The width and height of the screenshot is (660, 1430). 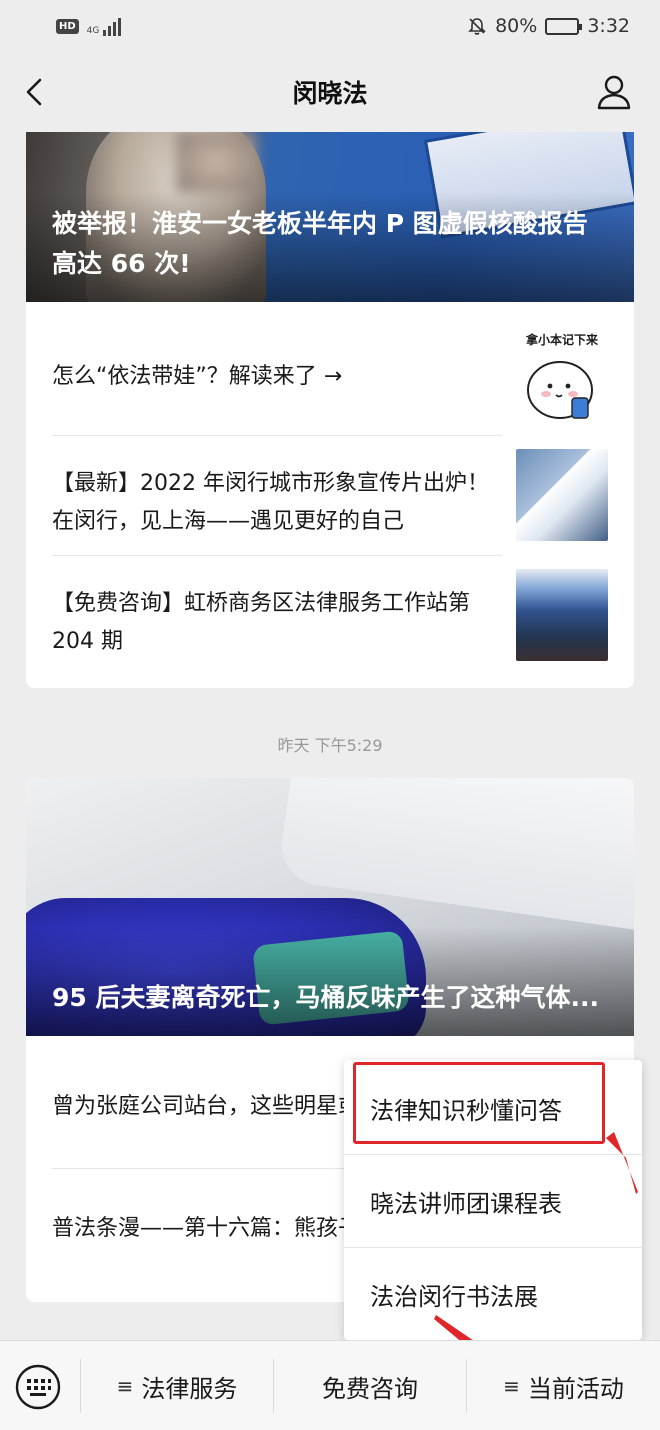 I want to click on item-title: 【免费咨询】虹桥商务区法律服务工作站第 204 期, so click(x=261, y=622).